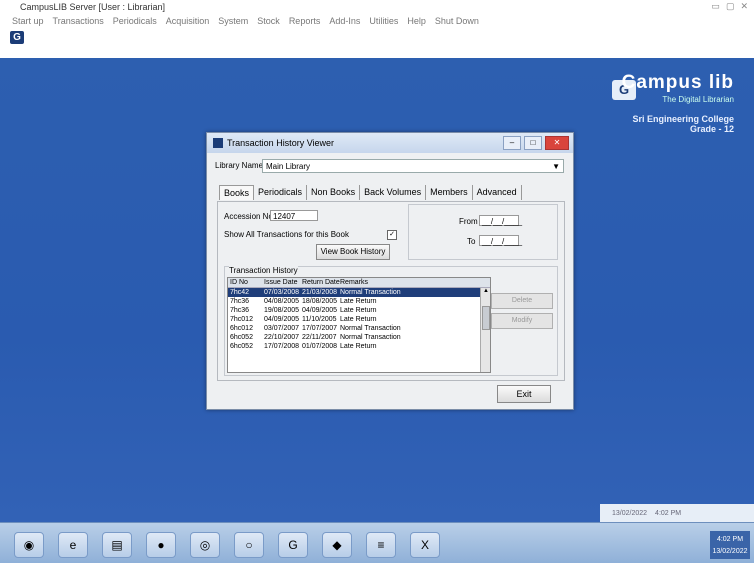  I want to click on grid-scrollbar: ▲, so click(485, 330).